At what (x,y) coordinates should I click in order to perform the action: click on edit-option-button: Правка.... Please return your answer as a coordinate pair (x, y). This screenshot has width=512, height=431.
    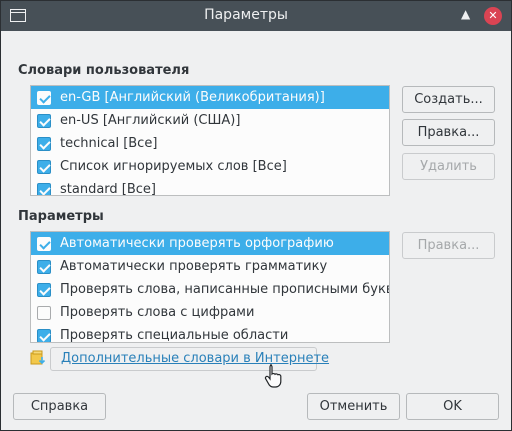
    Looking at the image, I should click on (448, 245).